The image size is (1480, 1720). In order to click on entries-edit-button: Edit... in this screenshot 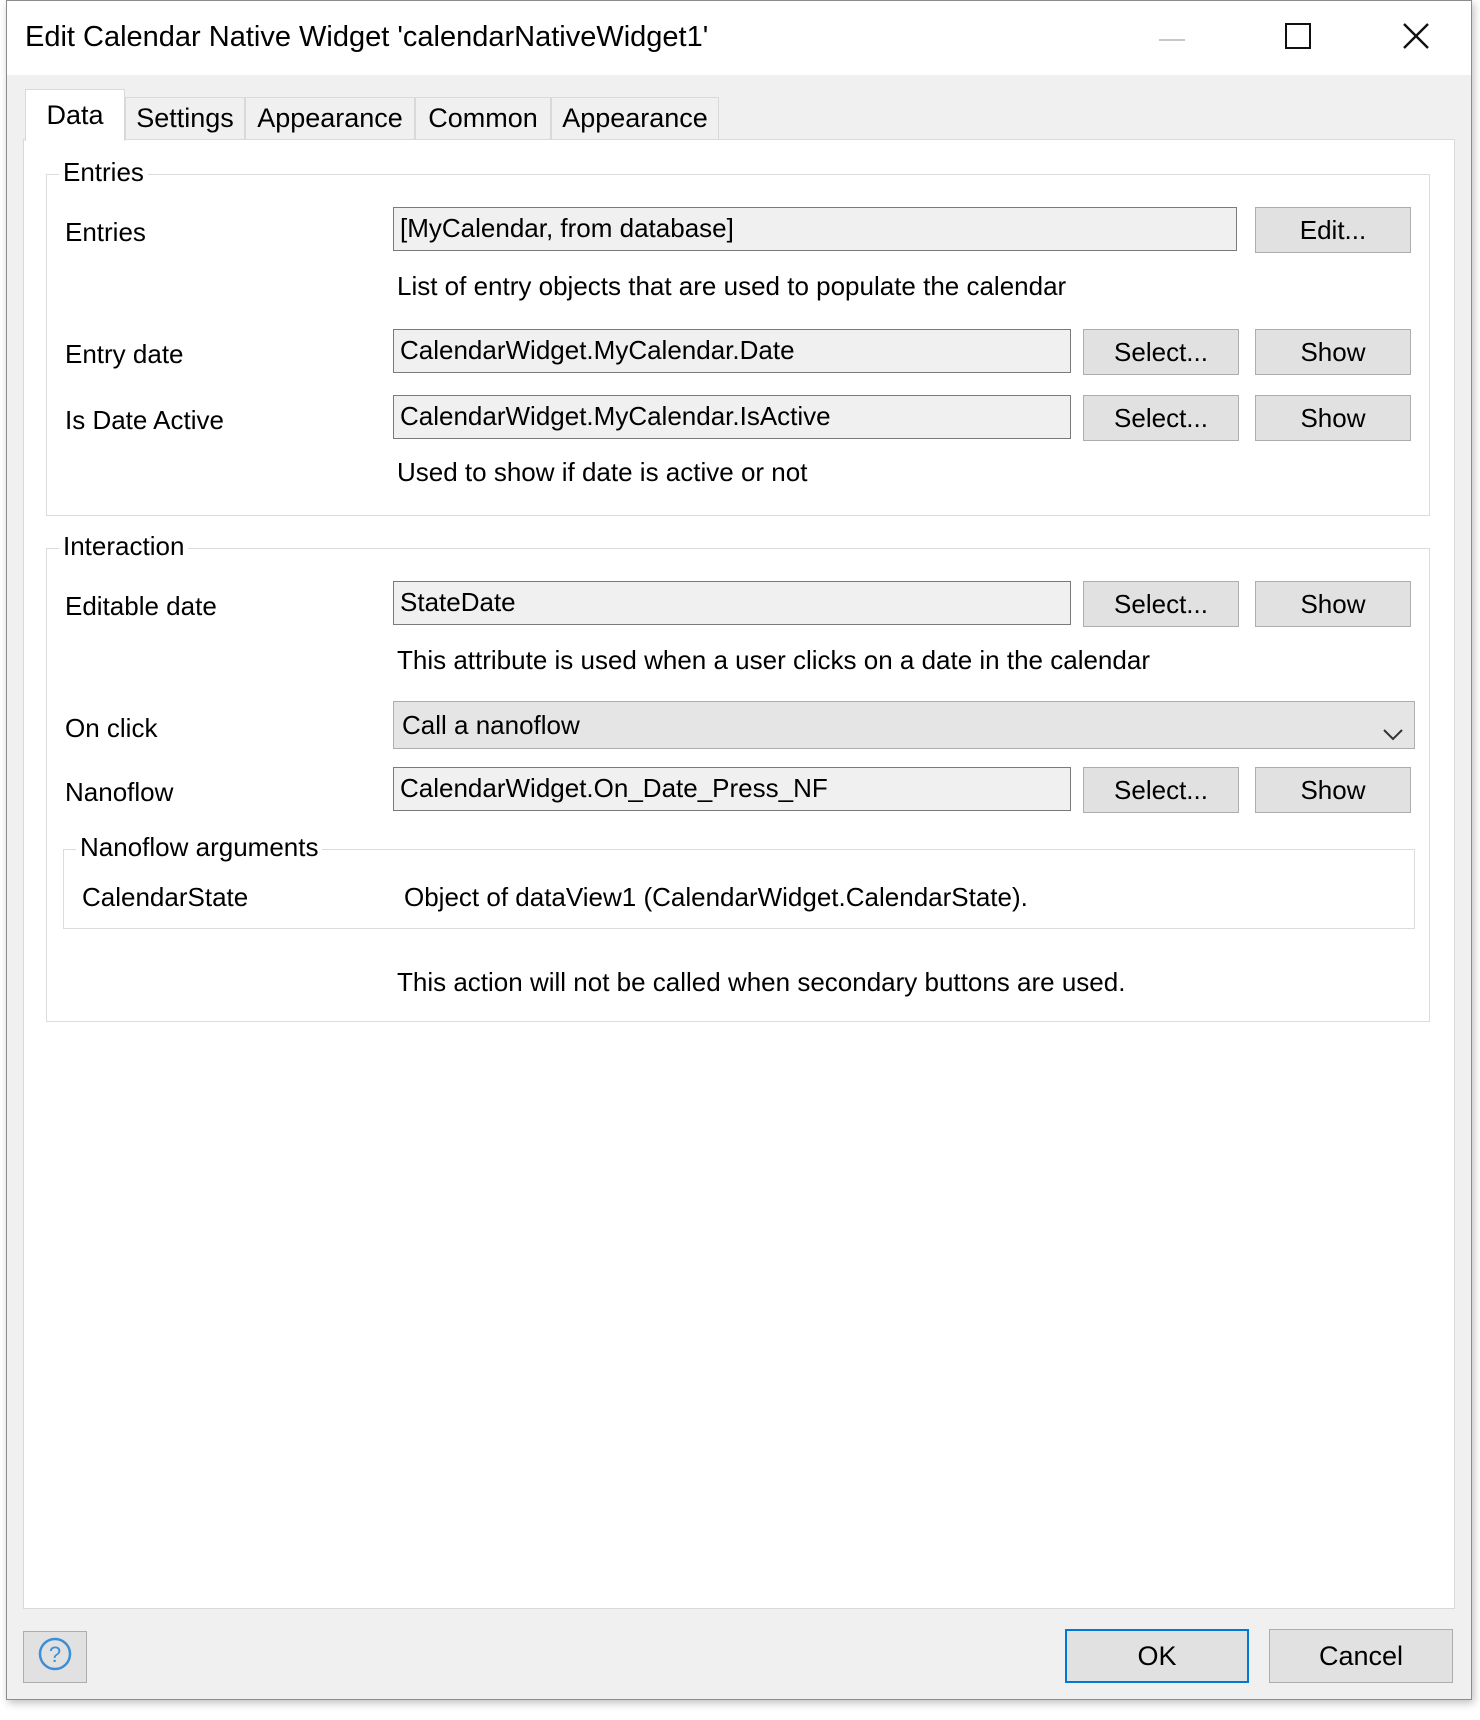, I will do `click(1333, 230)`.